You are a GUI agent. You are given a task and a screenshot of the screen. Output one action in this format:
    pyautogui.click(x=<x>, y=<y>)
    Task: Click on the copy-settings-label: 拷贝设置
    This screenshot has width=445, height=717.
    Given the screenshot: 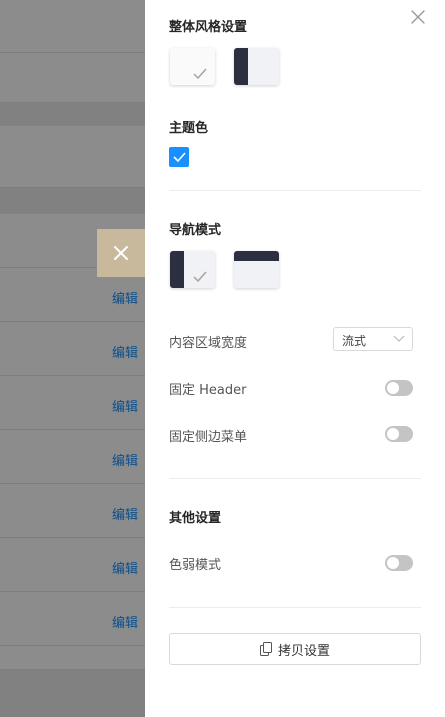 What is the action you would take?
    pyautogui.click(x=303, y=651)
    